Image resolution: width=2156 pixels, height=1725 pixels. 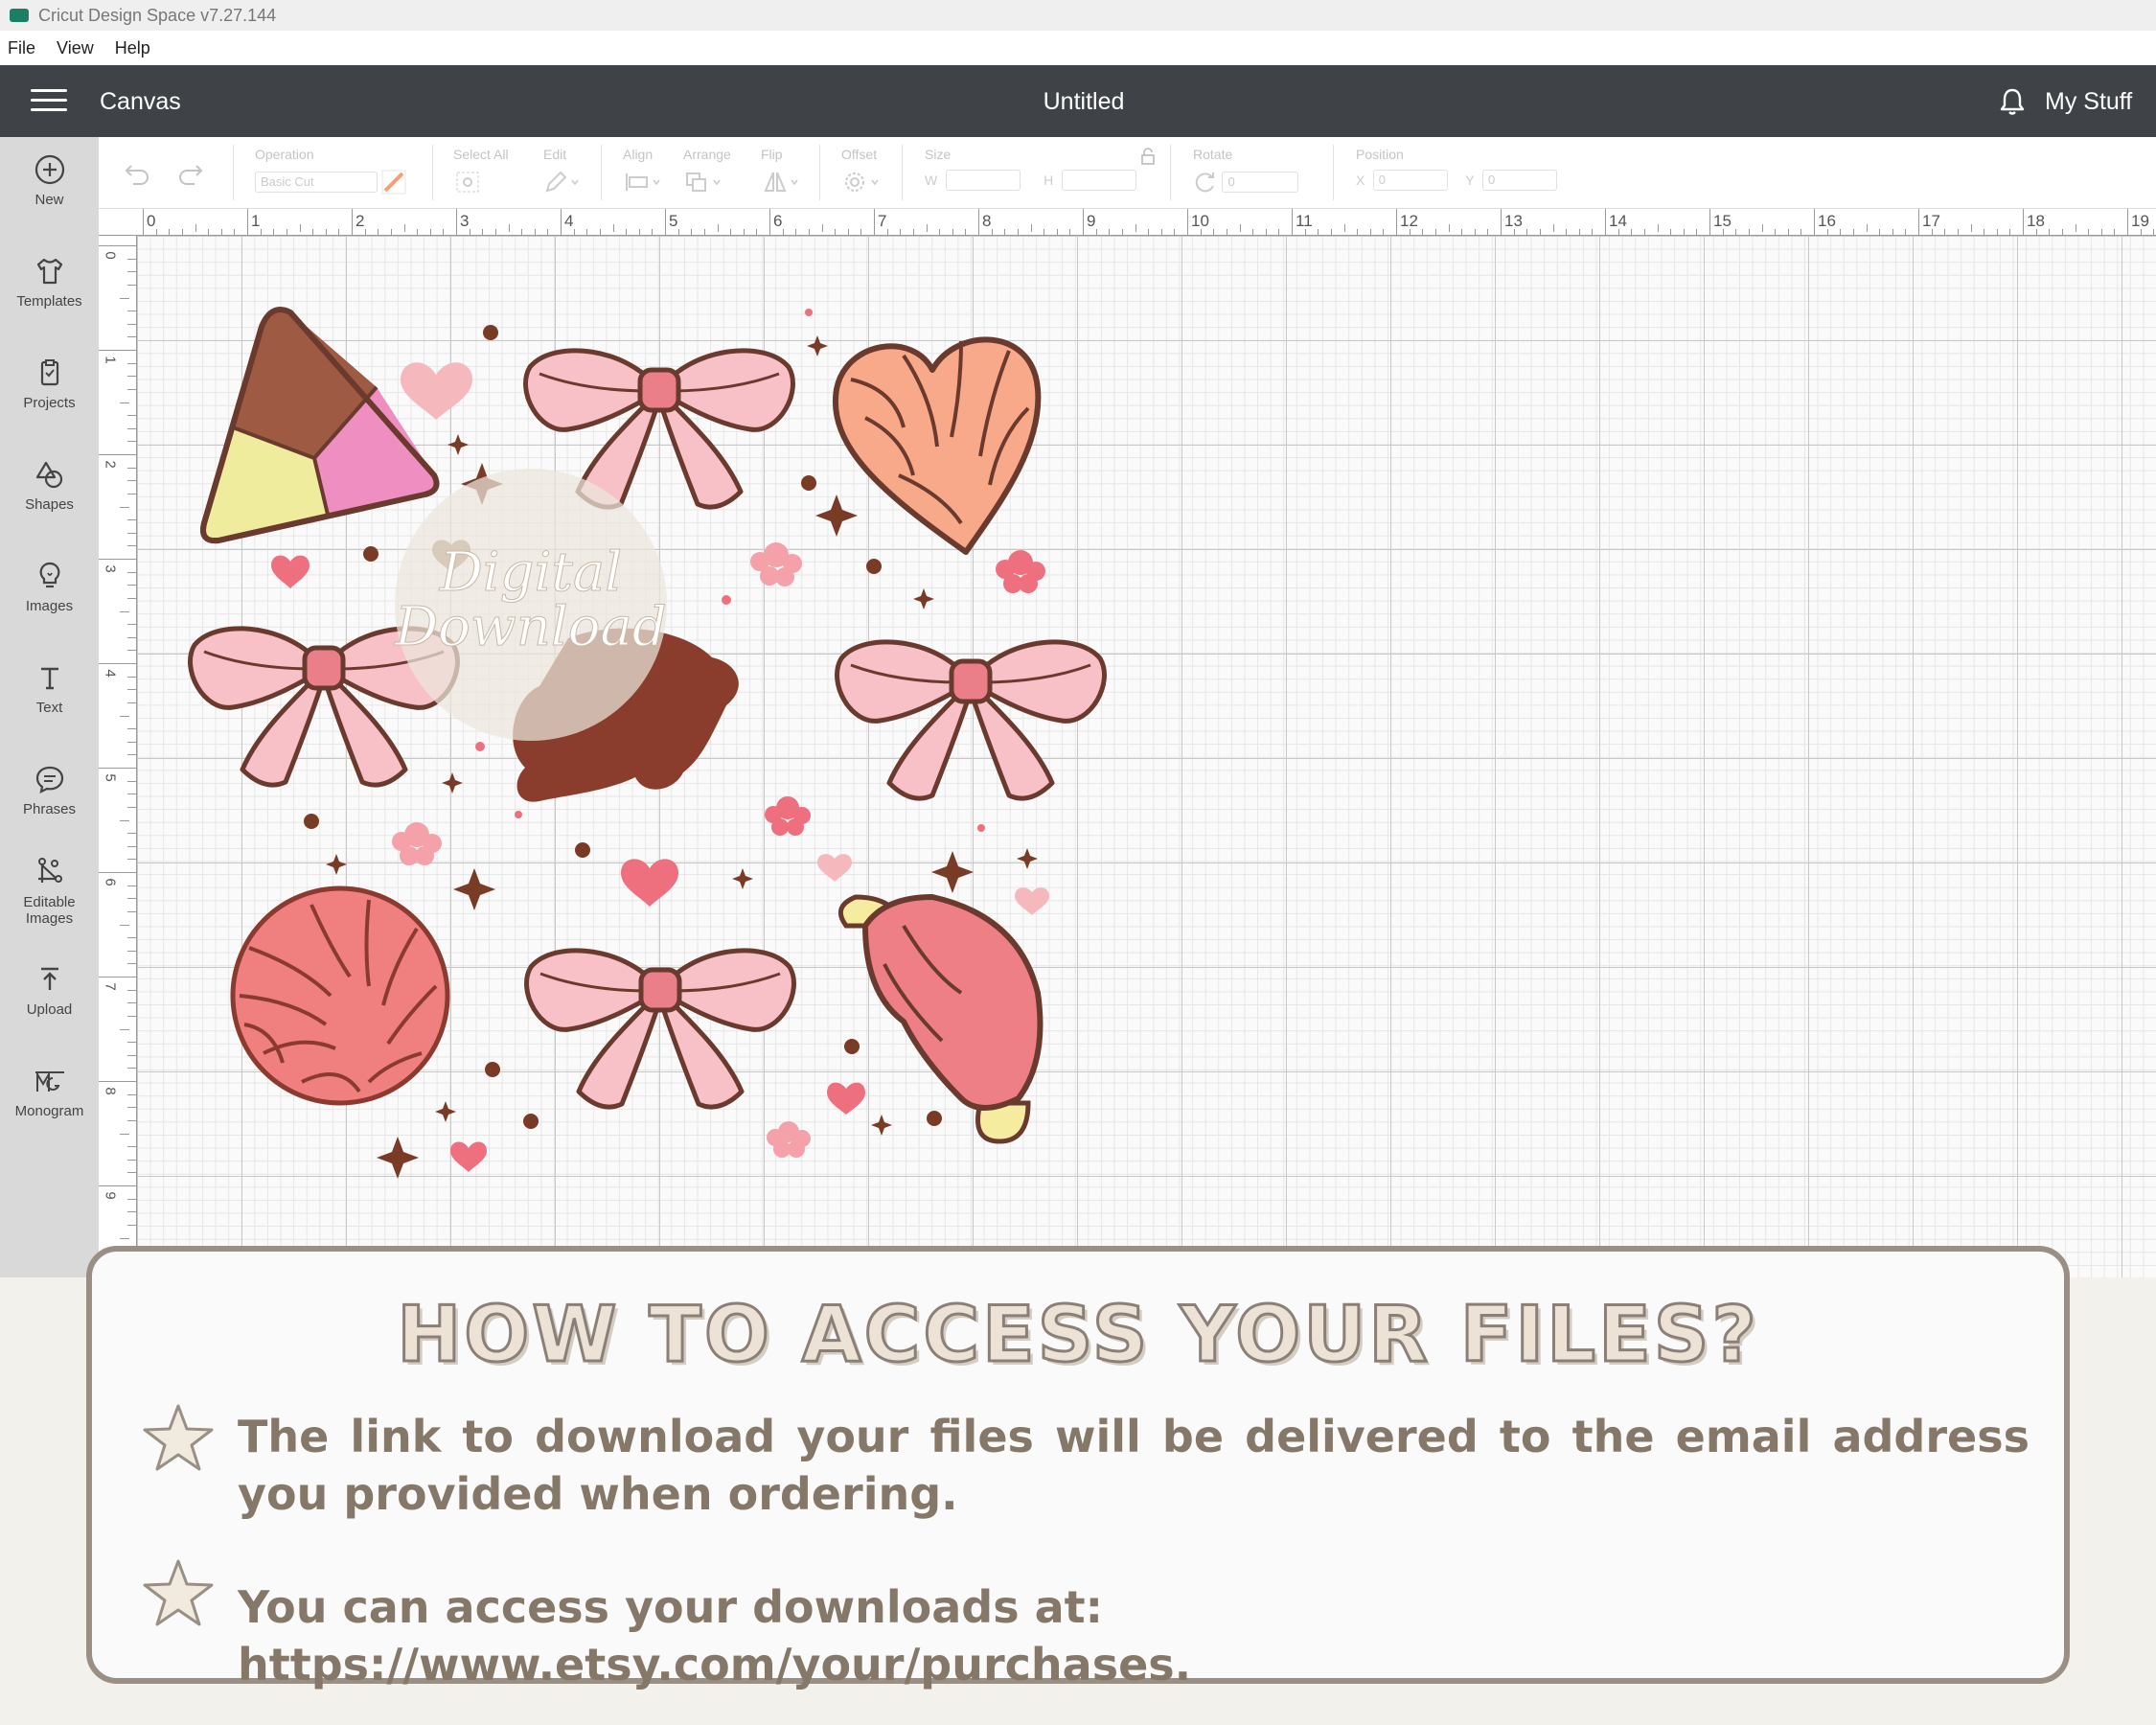 What do you see at coordinates (562, 182) in the screenshot?
I see `pencil-icon` at bounding box center [562, 182].